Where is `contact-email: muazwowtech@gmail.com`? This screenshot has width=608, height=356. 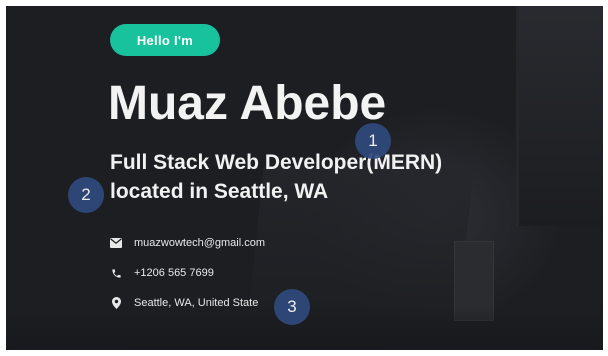 contact-email: muazwowtech@gmail.com is located at coordinates (187, 243).